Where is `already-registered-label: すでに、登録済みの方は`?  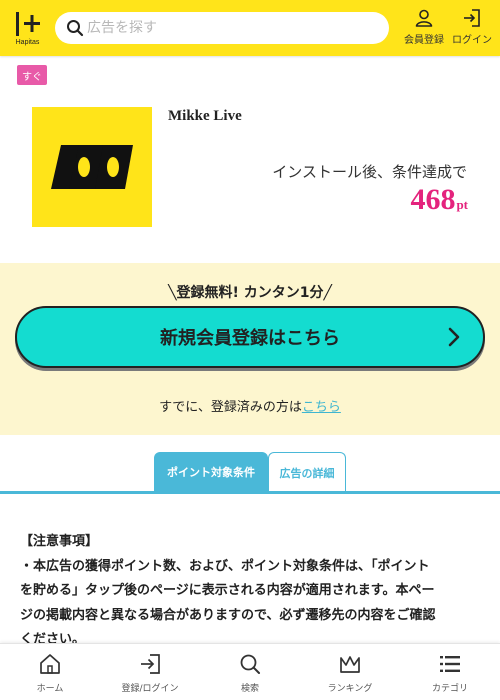 already-registered-label: すでに、登録済みの方は is located at coordinates (230, 407).